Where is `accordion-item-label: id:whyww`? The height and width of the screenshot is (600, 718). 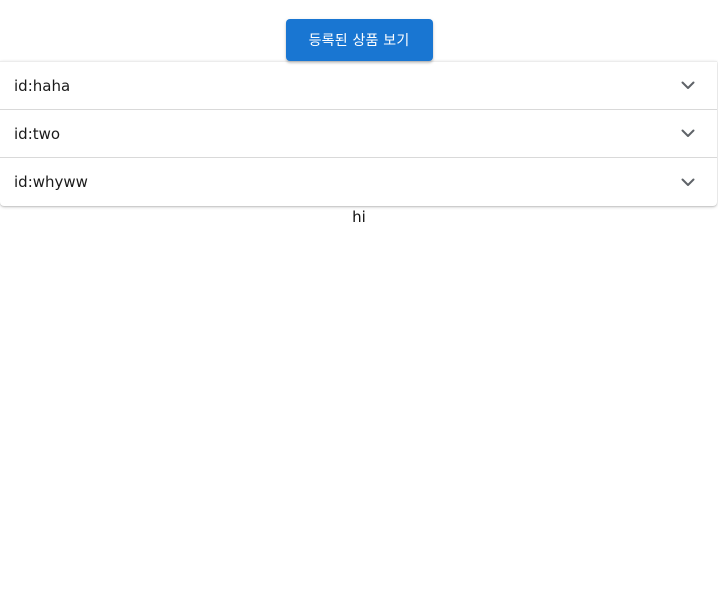
accordion-item-label: id:whyww is located at coordinates (51, 182).